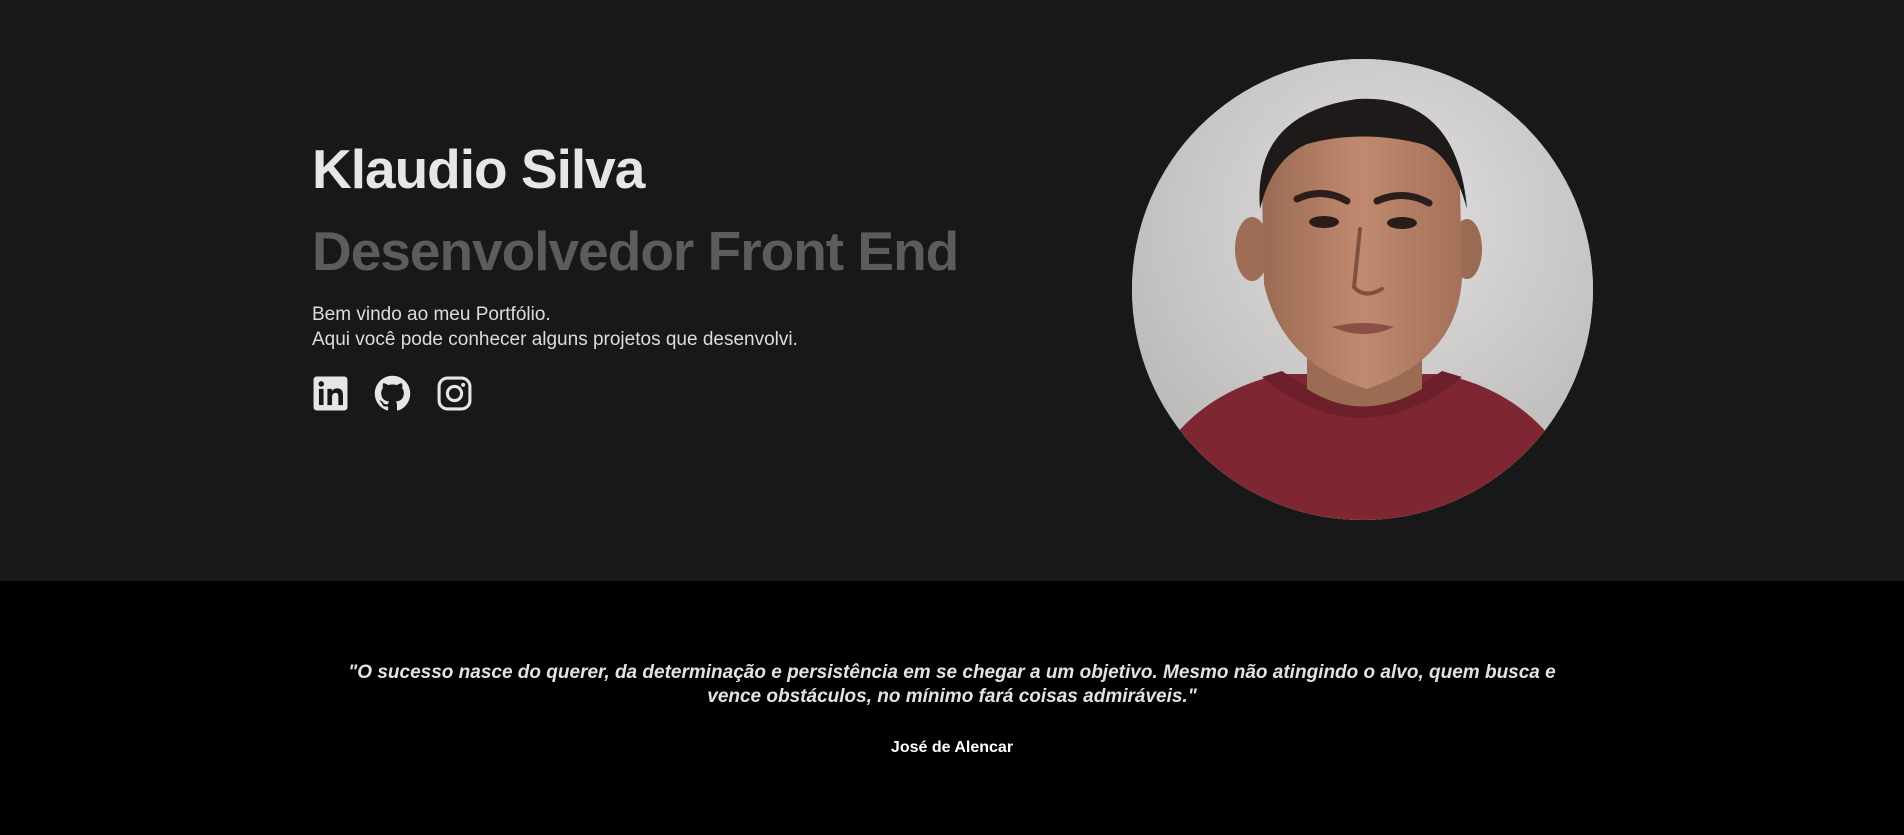 Image resolution: width=1904 pixels, height=835 pixels. Describe the element at coordinates (635, 251) in the screenshot. I see `hero-role: Desenvolvedor Front End` at that location.